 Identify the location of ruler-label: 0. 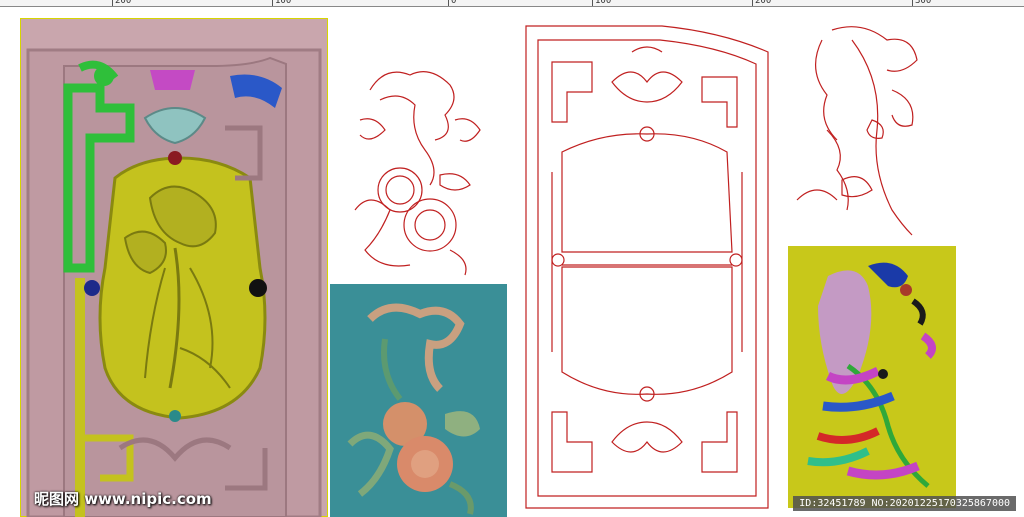
(454, 3).